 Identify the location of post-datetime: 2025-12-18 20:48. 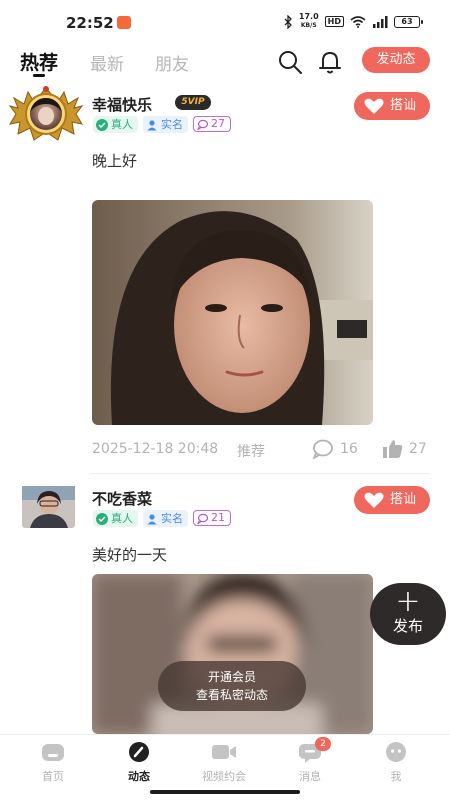
(155, 449).